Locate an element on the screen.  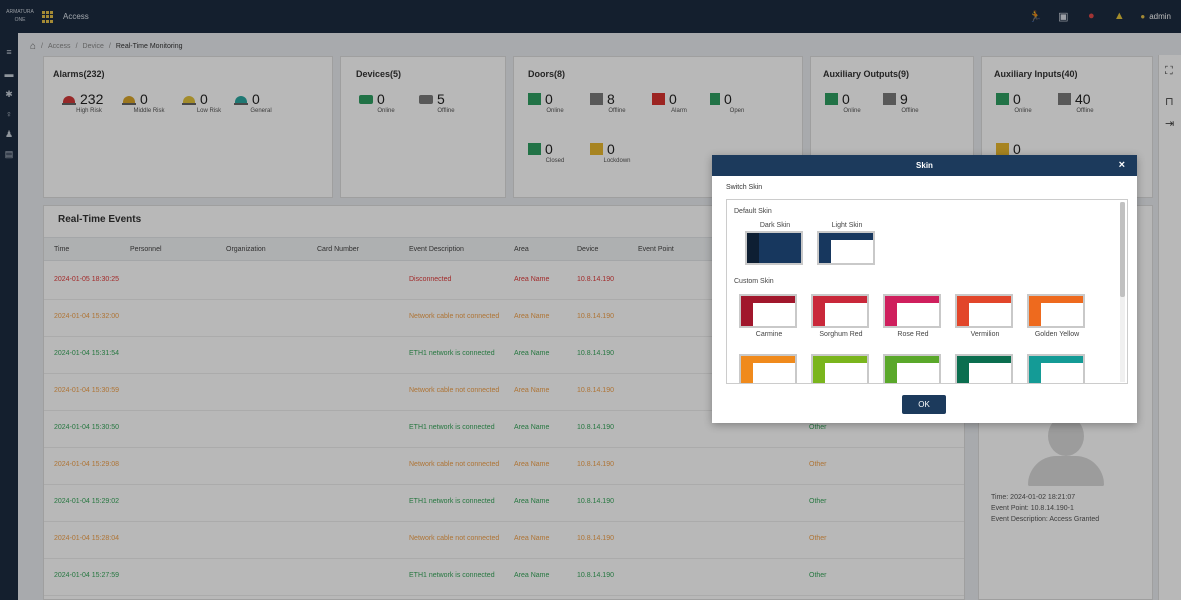
custom-skin-label: Custom Skin is located at coordinates (754, 281).